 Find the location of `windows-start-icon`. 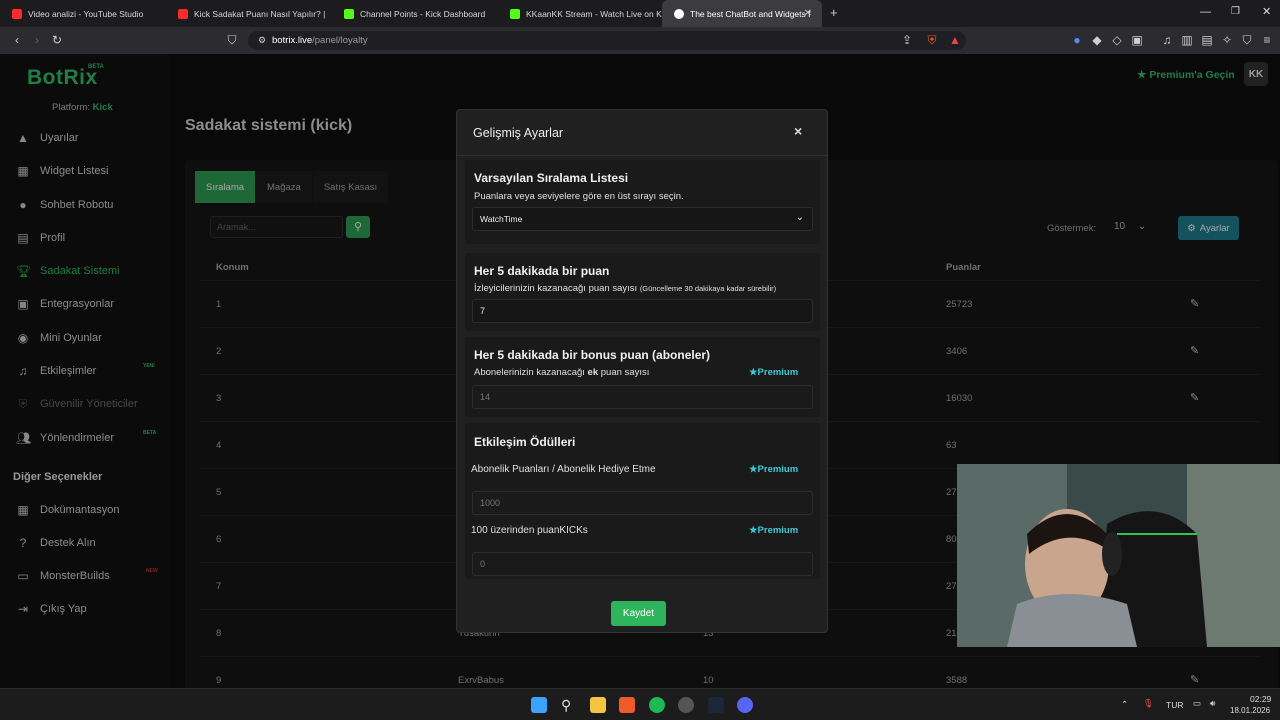

windows-start-icon is located at coordinates (539, 705).